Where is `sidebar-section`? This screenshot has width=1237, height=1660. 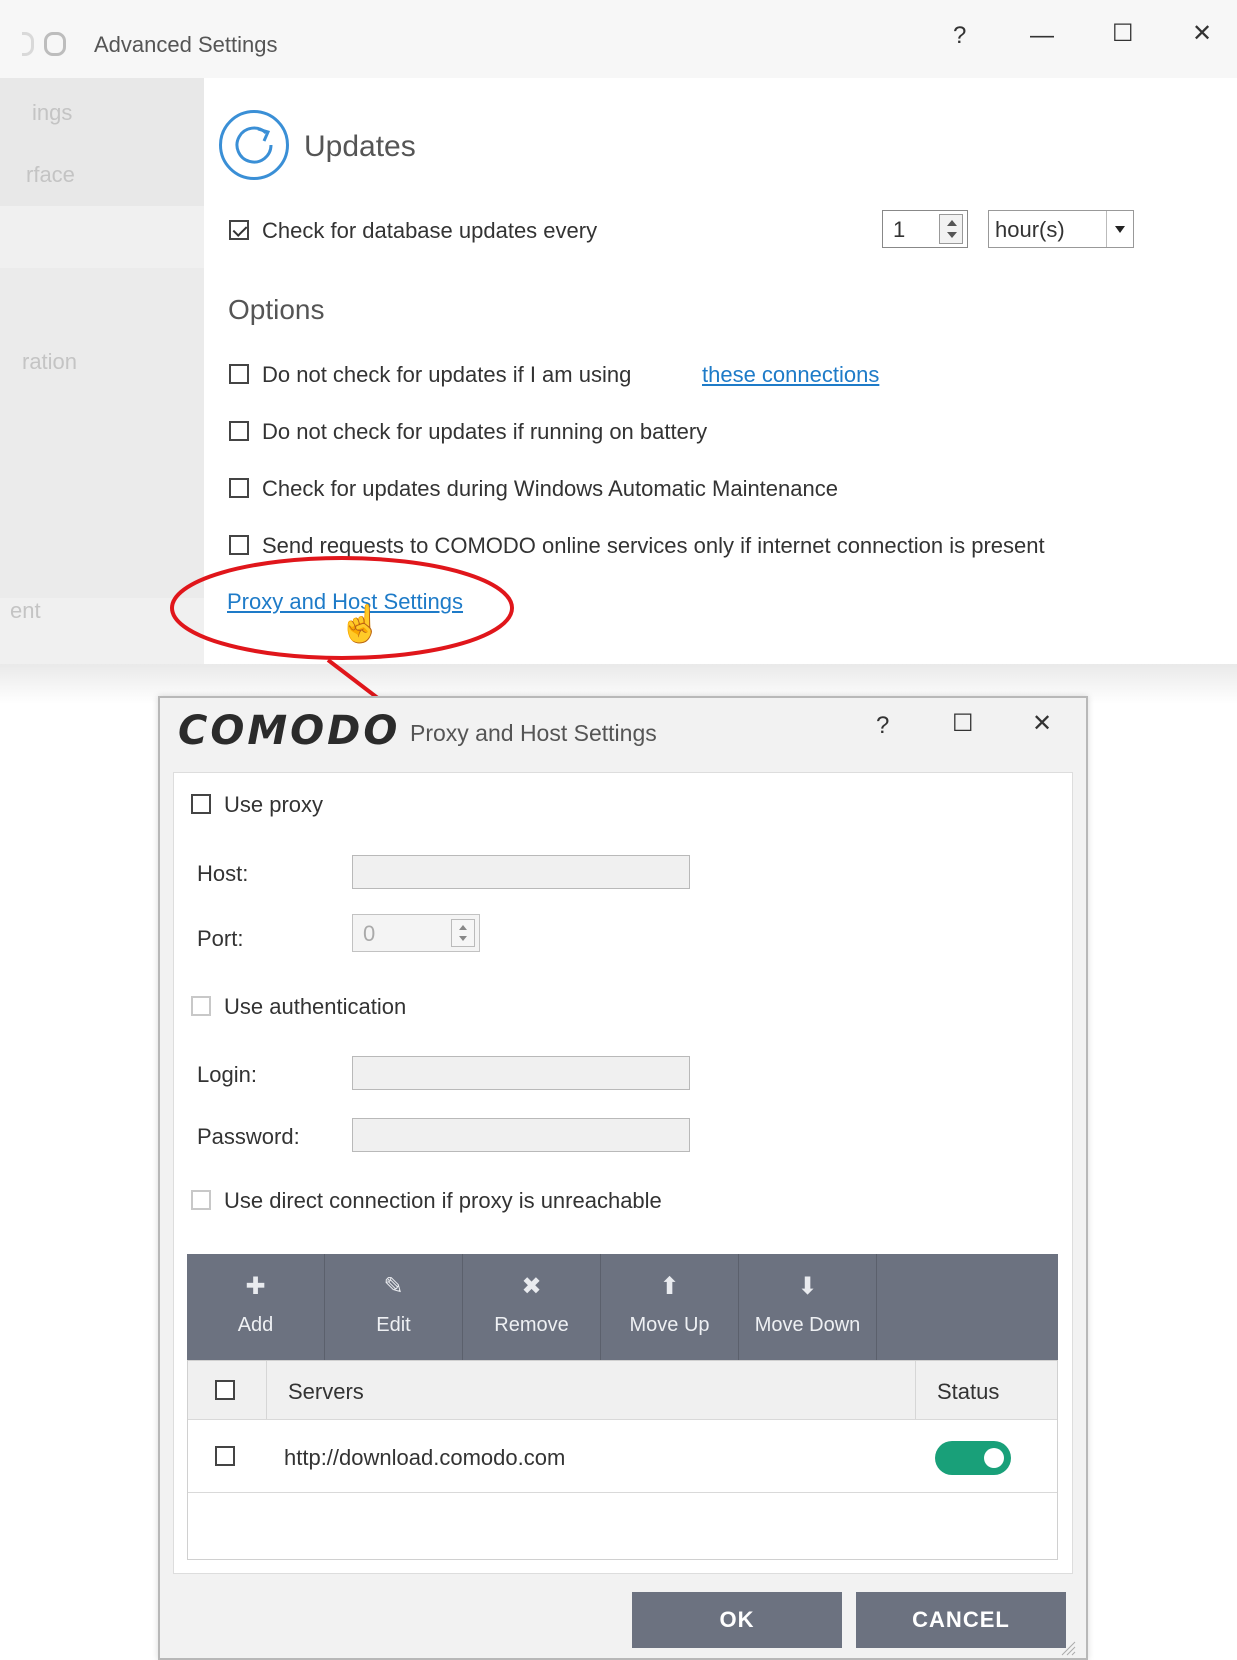
sidebar-section is located at coordinates (102, 433).